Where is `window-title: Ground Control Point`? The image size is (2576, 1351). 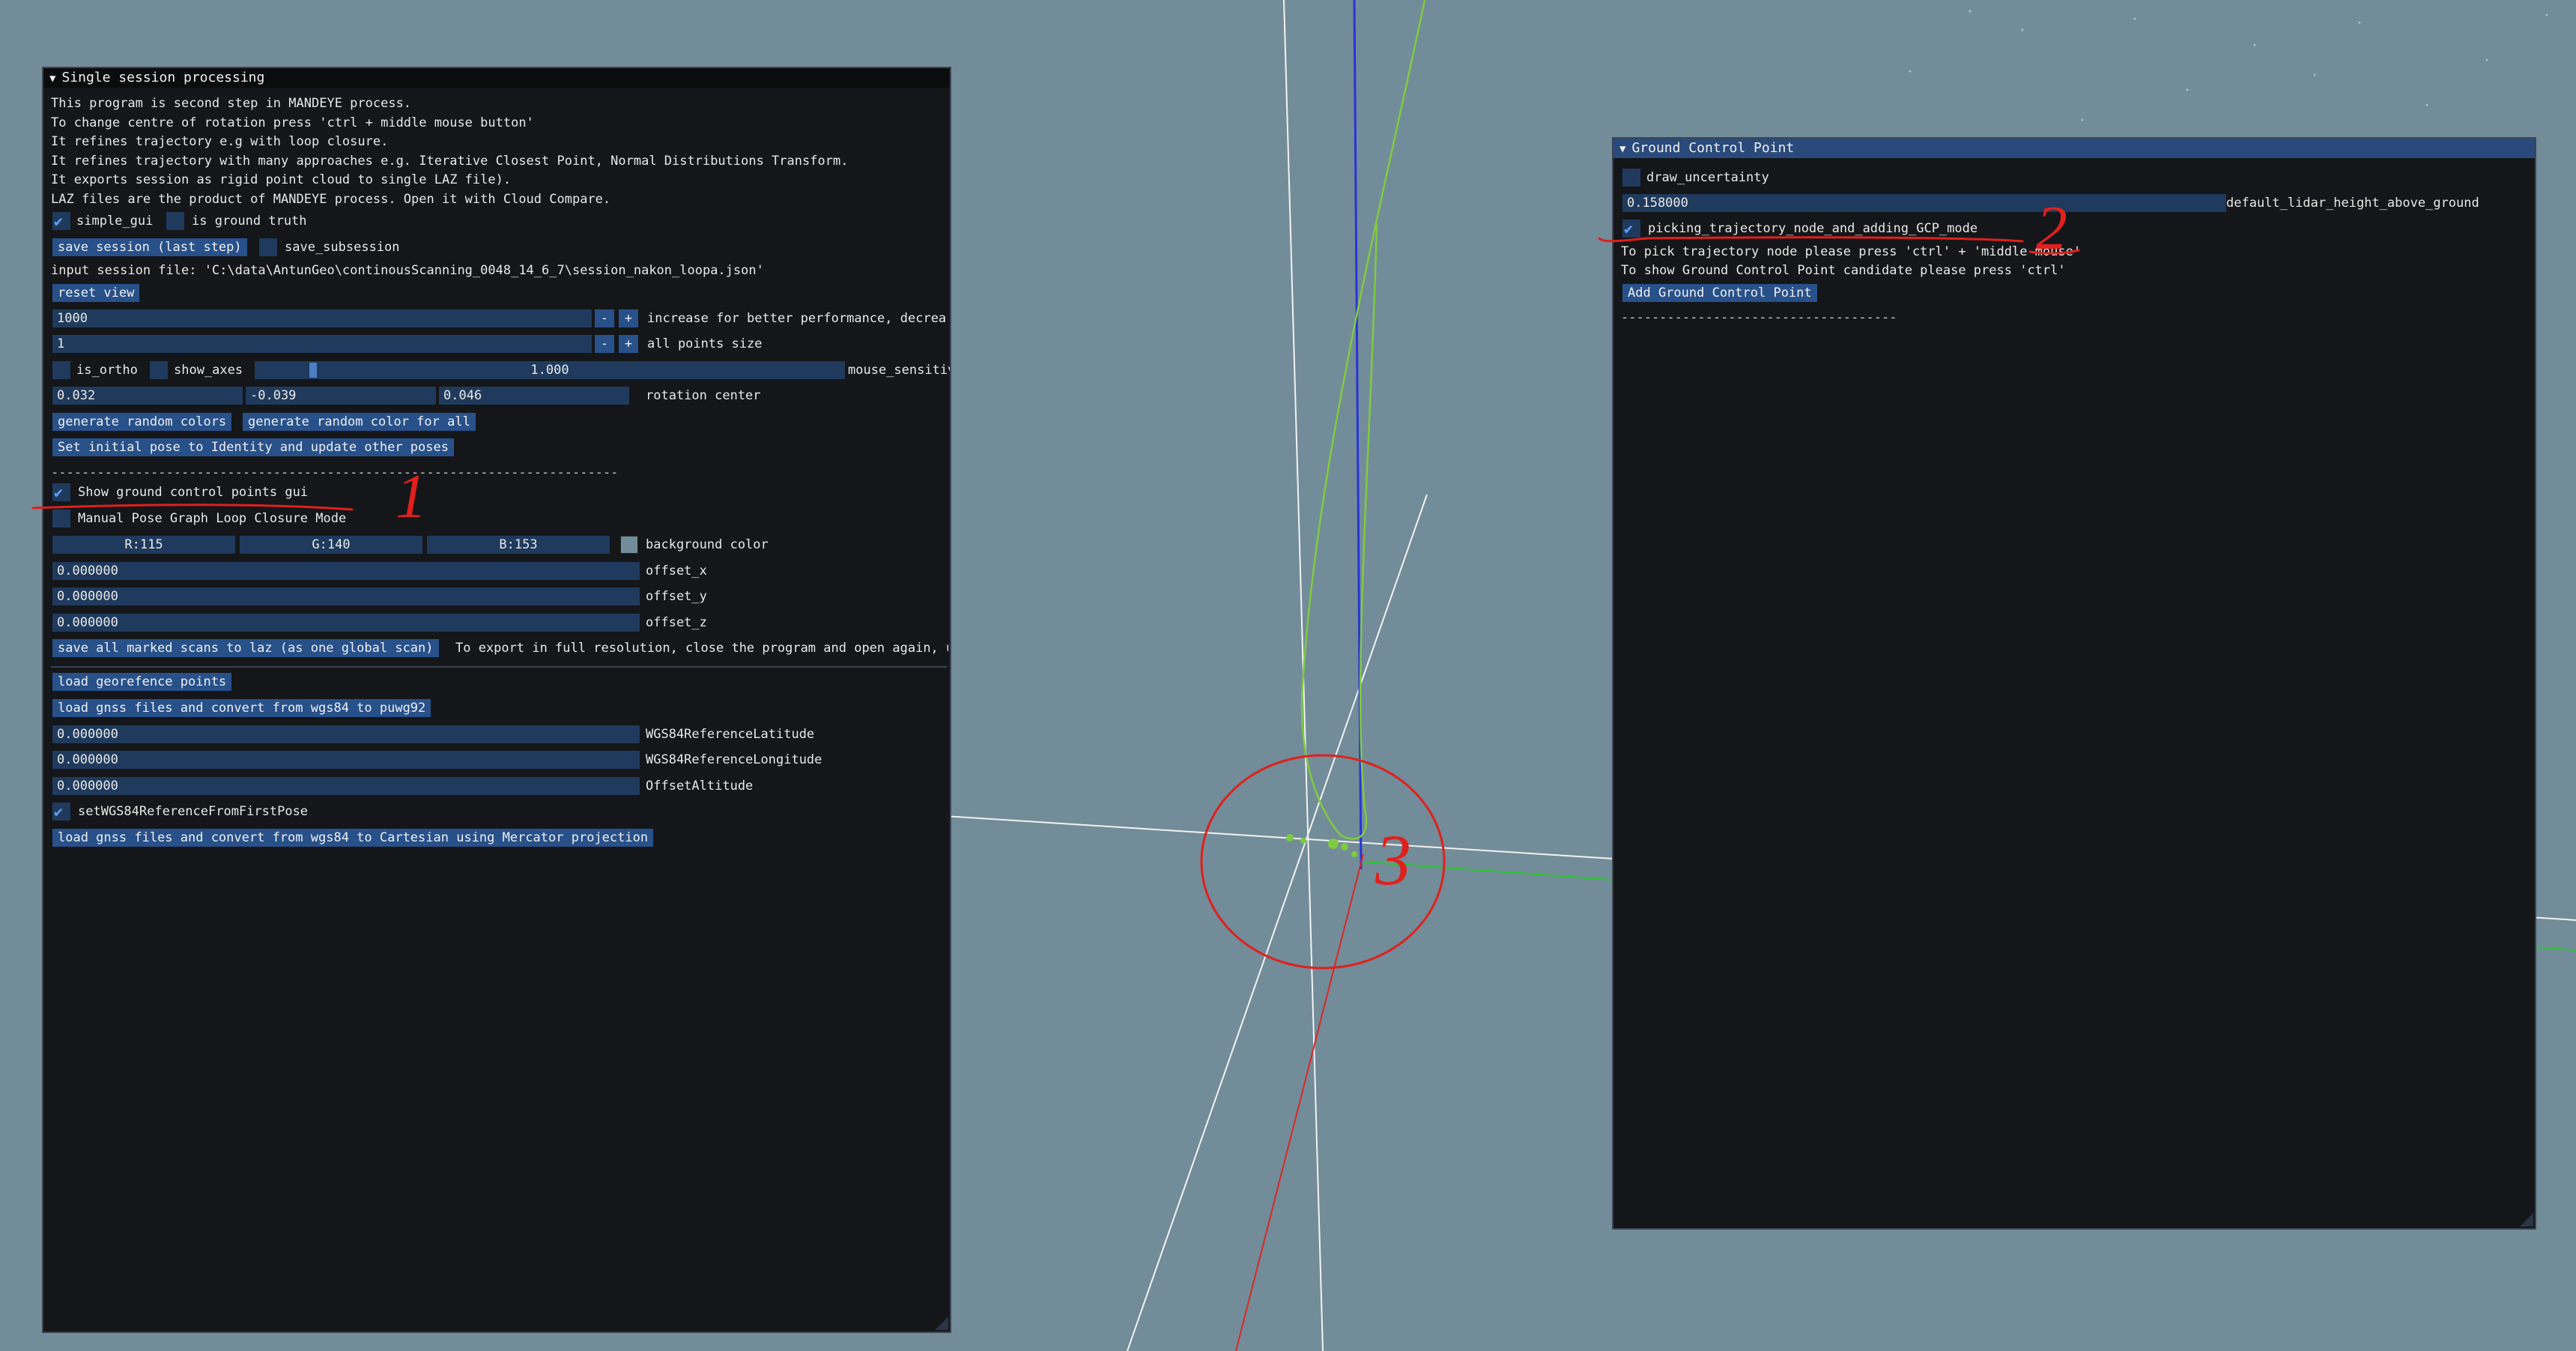
window-title: Ground Control Point is located at coordinates (1713, 148).